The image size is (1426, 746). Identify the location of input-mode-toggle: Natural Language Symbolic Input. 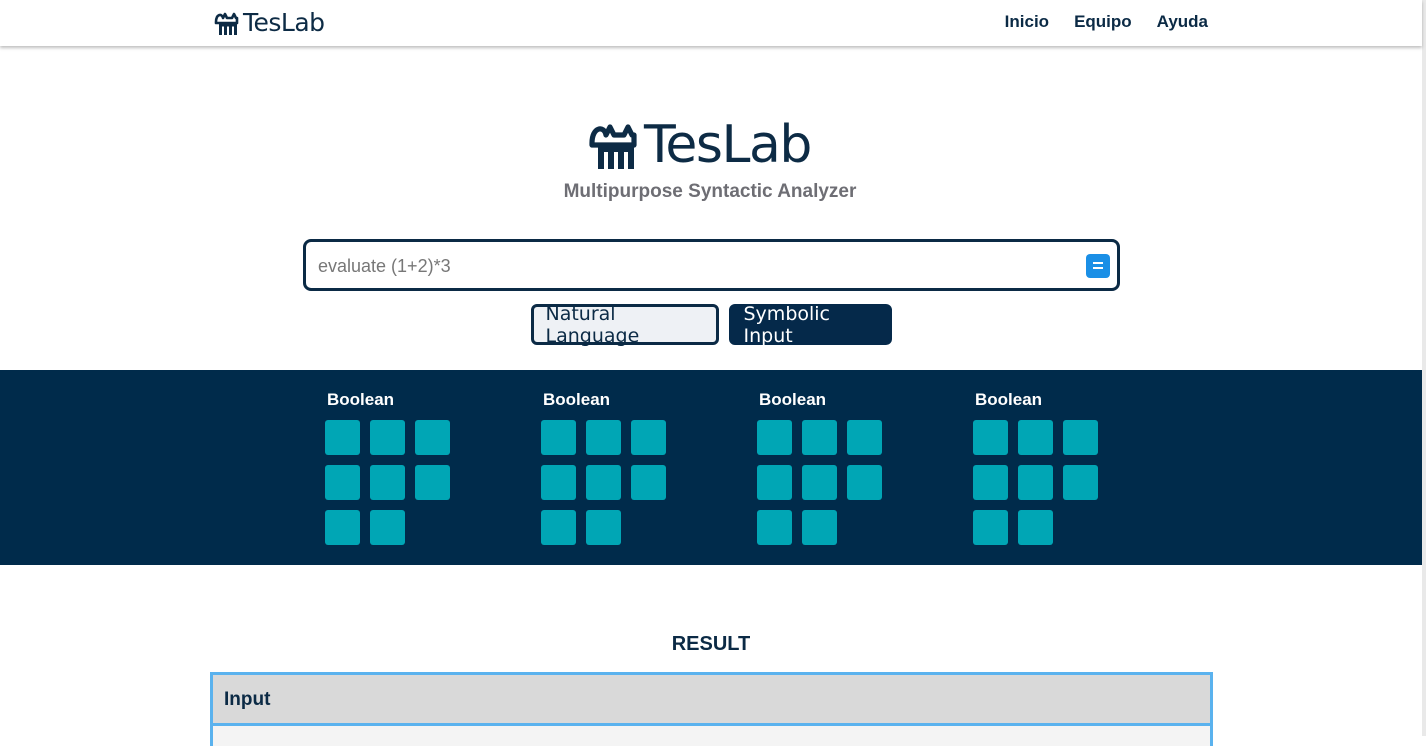
(711, 325).